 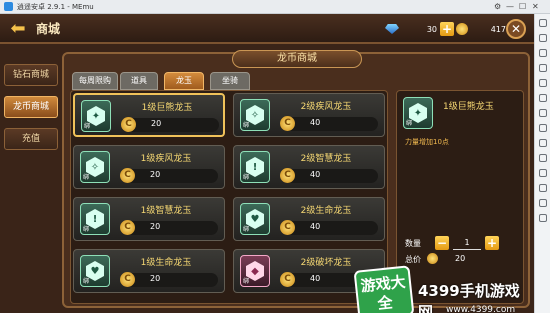 I want to click on item-card: ✧ 绑 2级疾风龙玉 C 40, so click(x=309, y=115).